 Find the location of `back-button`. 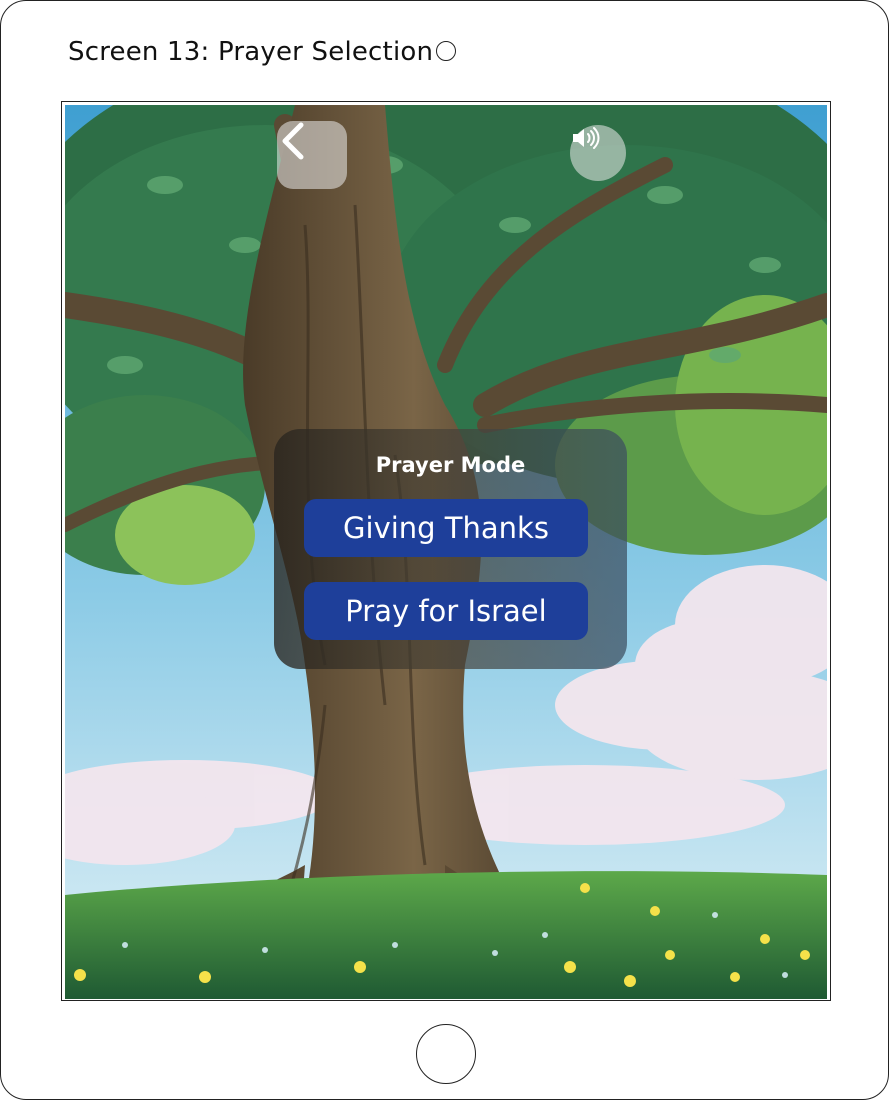

back-button is located at coordinates (312, 155).